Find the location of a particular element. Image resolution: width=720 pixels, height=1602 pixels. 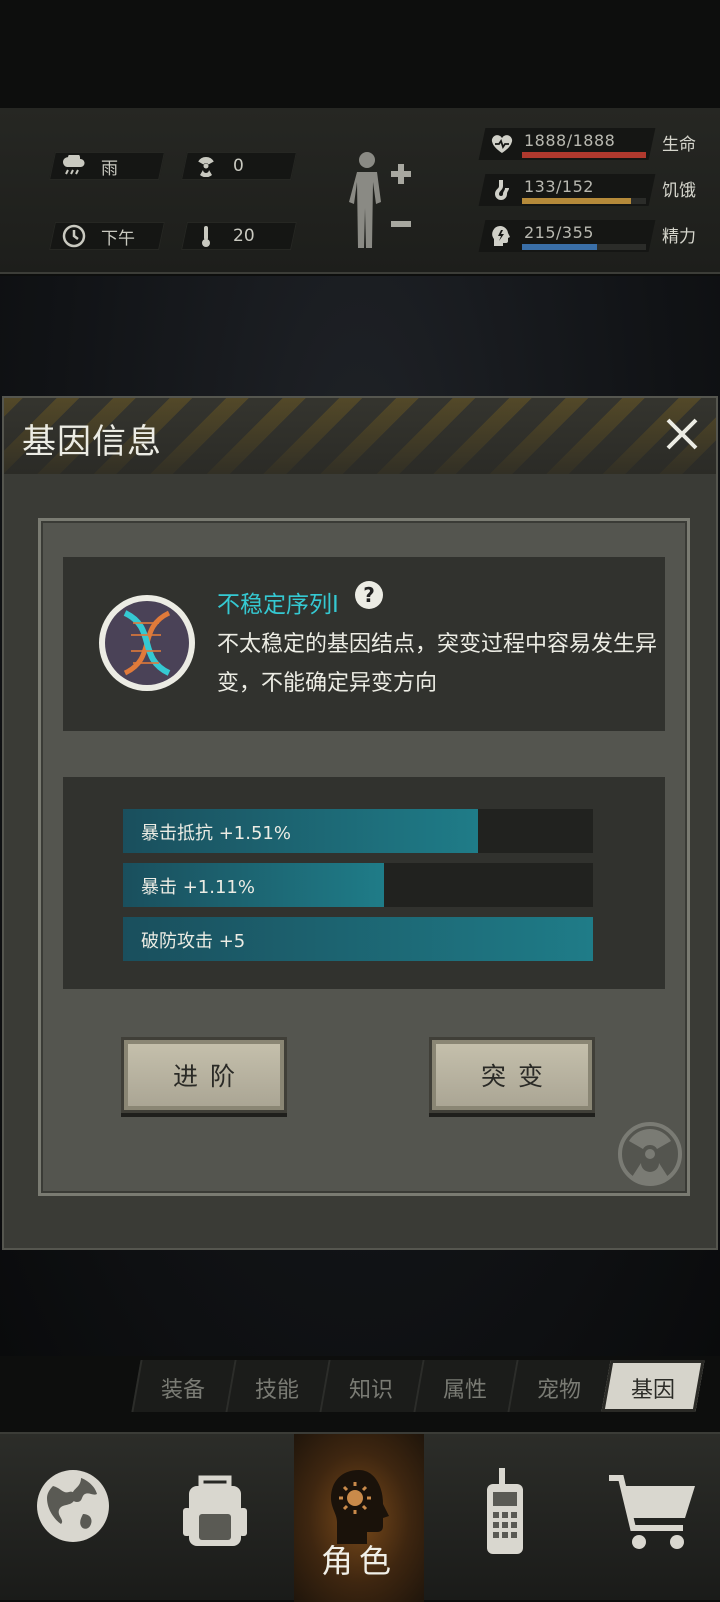

hunger-bar-fill is located at coordinates (576, 201).